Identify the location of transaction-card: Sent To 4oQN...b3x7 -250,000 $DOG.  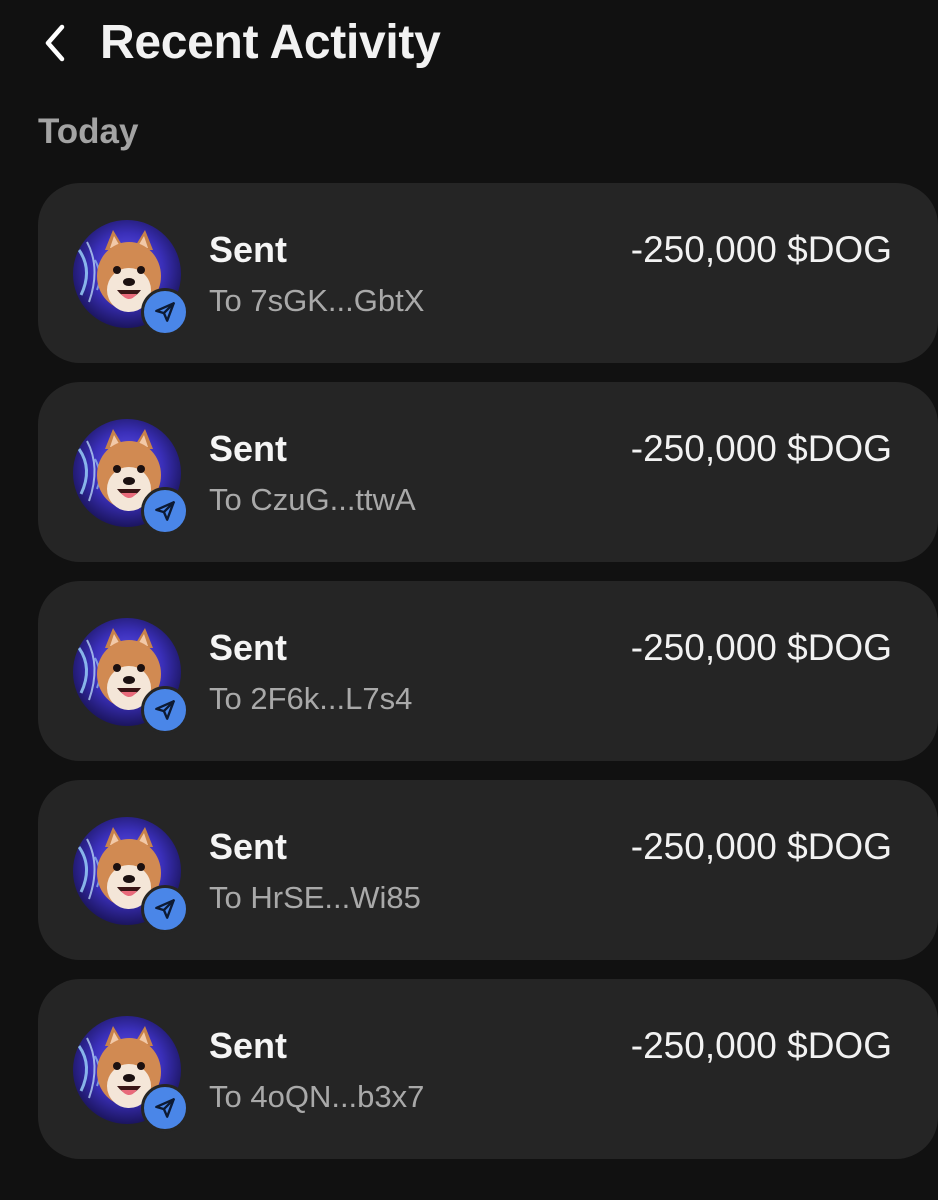
(488, 1069).